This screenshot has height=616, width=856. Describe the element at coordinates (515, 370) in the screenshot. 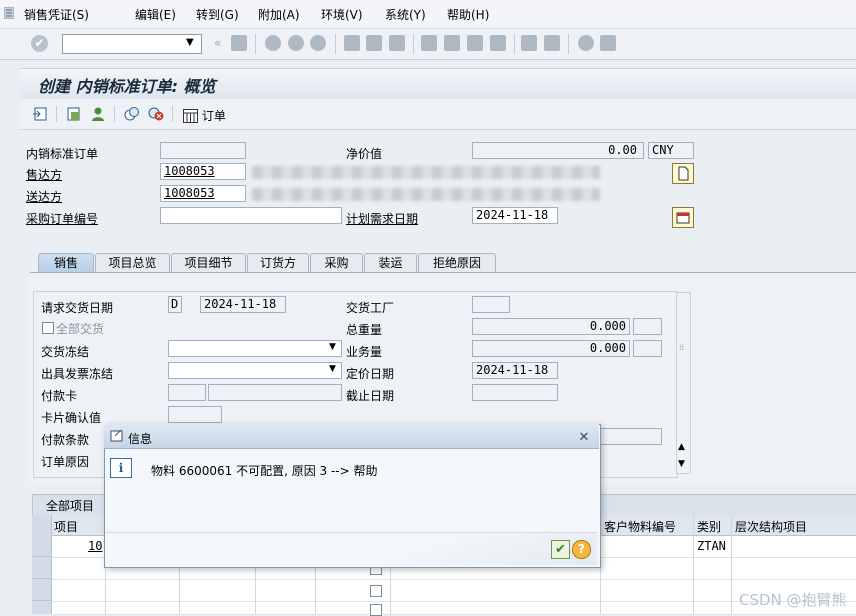

I see `pricing-date-field: 2024-11-18` at that location.